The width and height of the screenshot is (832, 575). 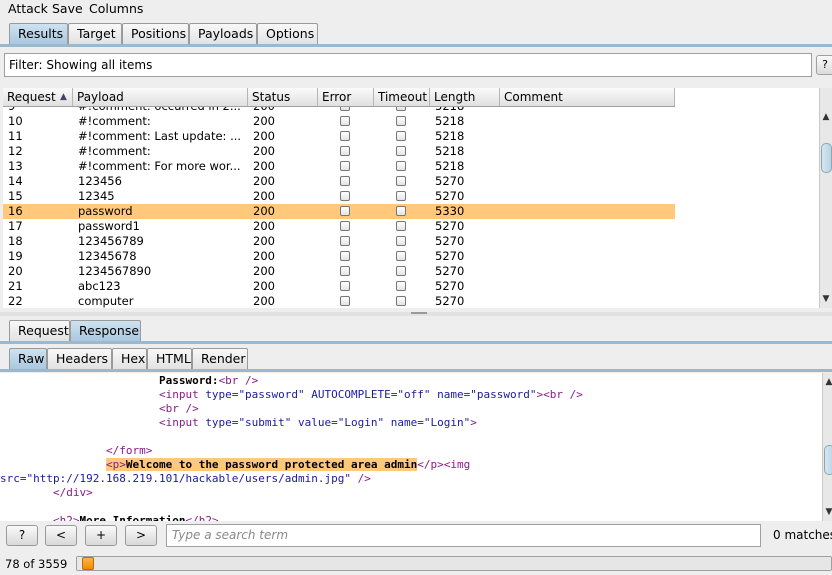 What do you see at coordinates (287, 34) in the screenshot?
I see `tab-options: Options` at bounding box center [287, 34].